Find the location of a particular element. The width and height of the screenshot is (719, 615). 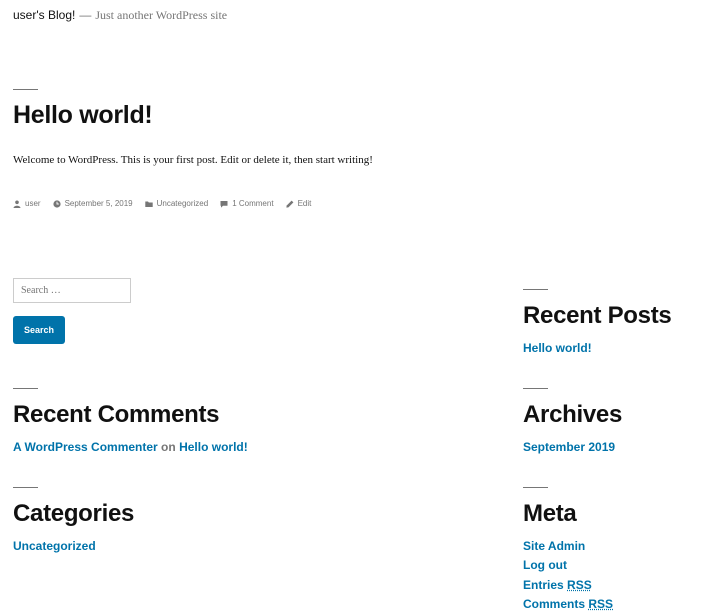

recent-comment-item: A WordPress Commenter on Hello world! is located at coordinates (130, 447).